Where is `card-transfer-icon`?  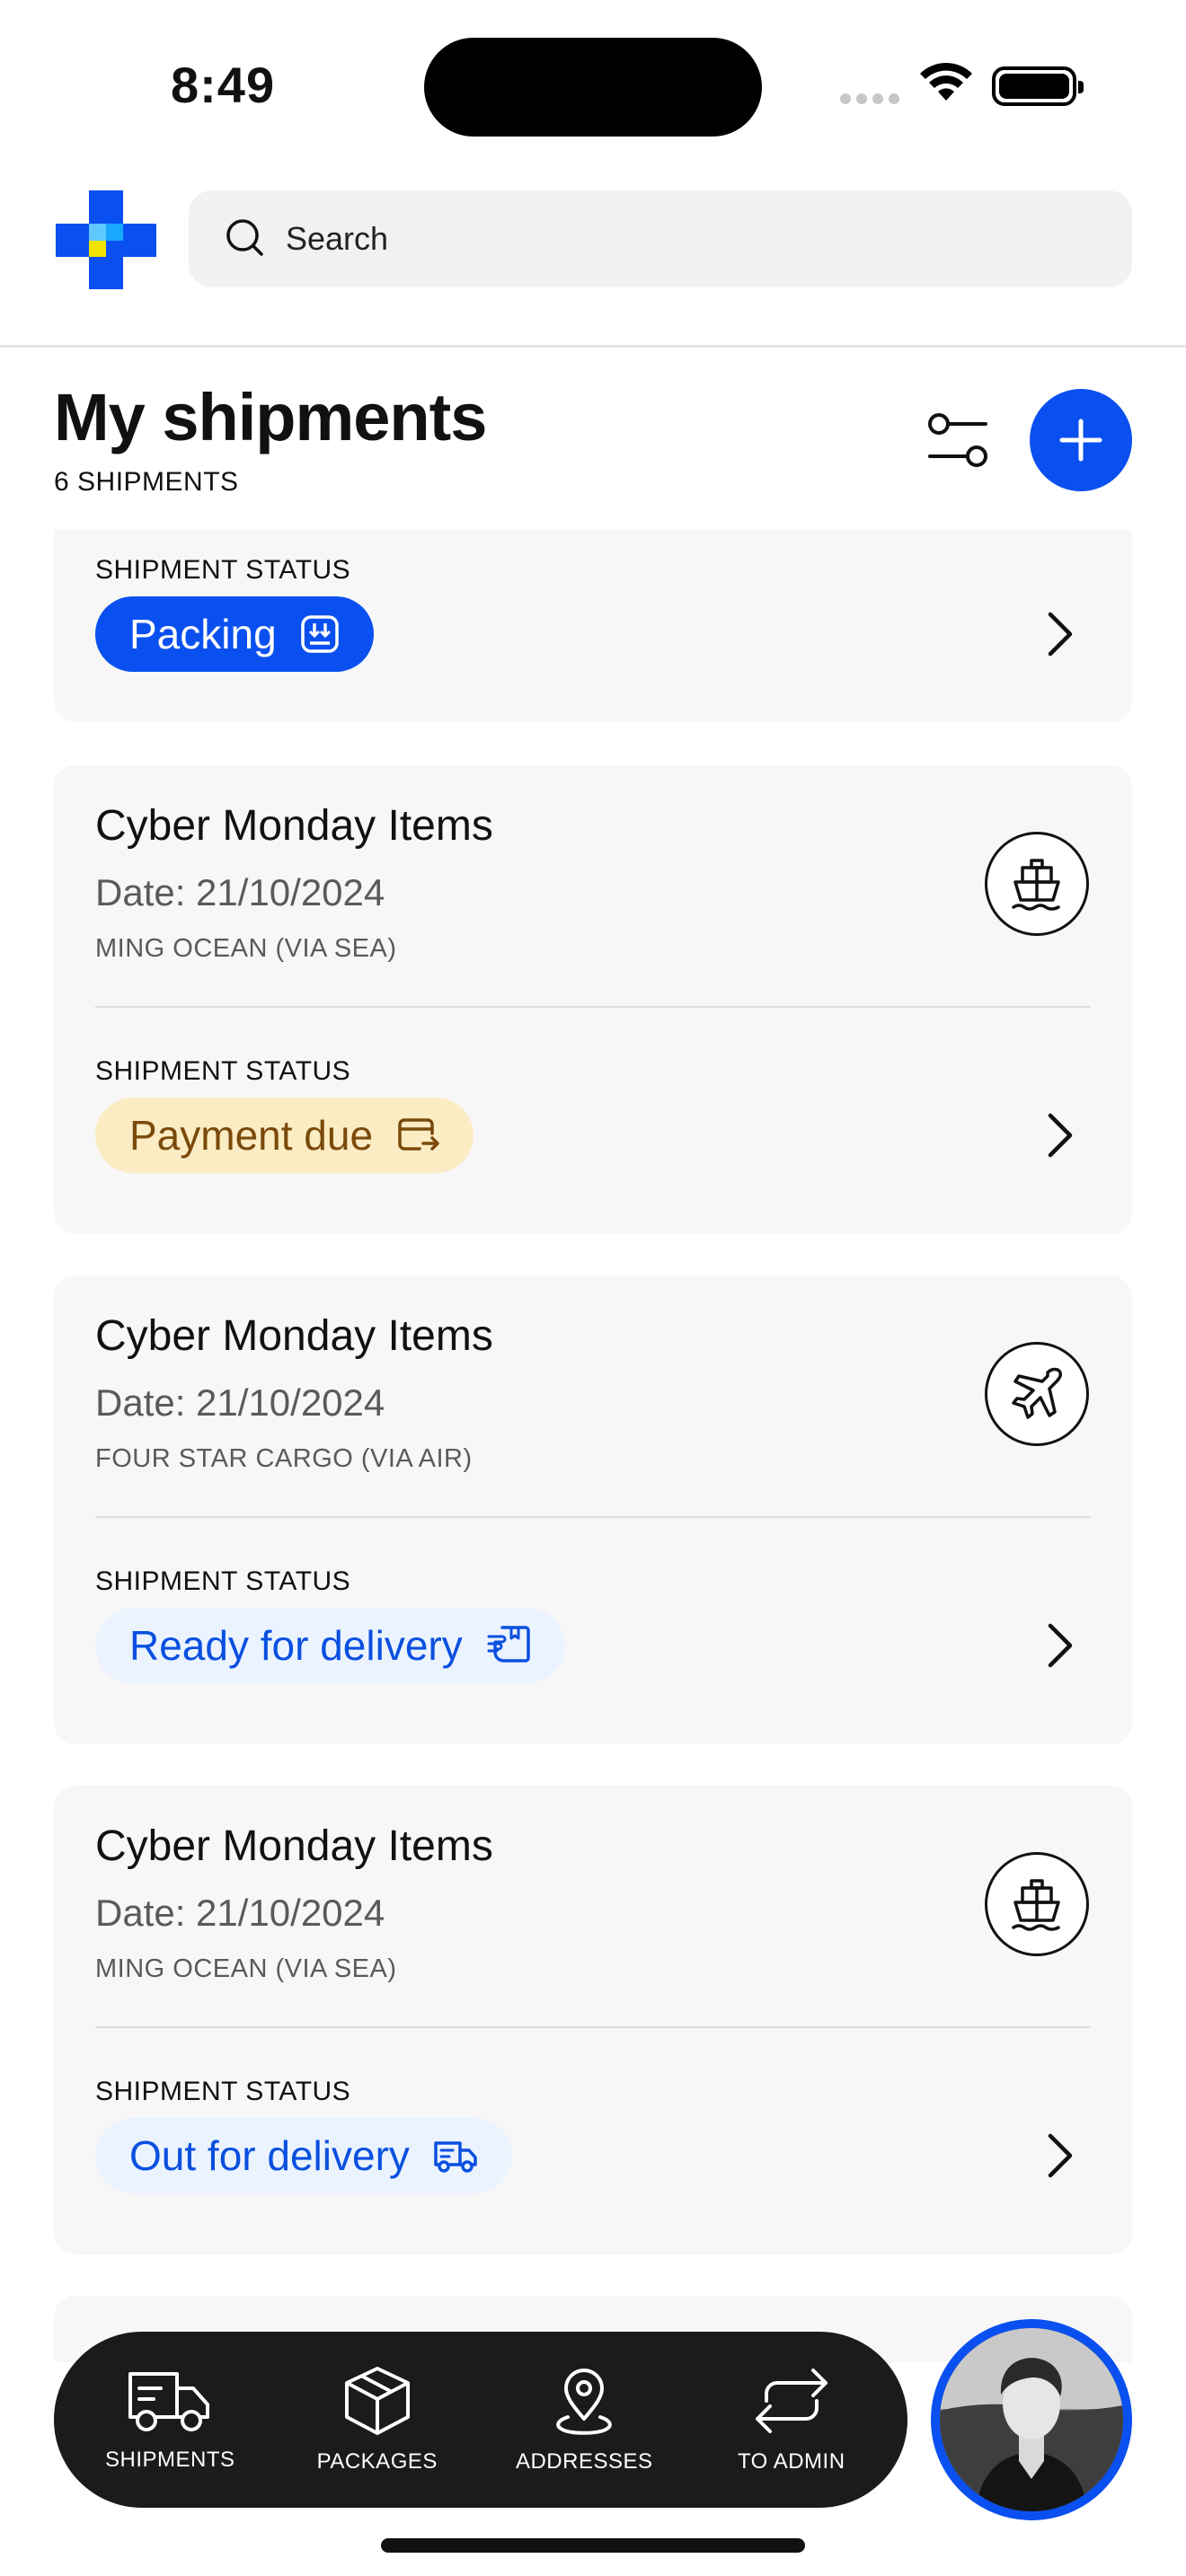
card-transfer-icon is located at coordinates (417, 1135).